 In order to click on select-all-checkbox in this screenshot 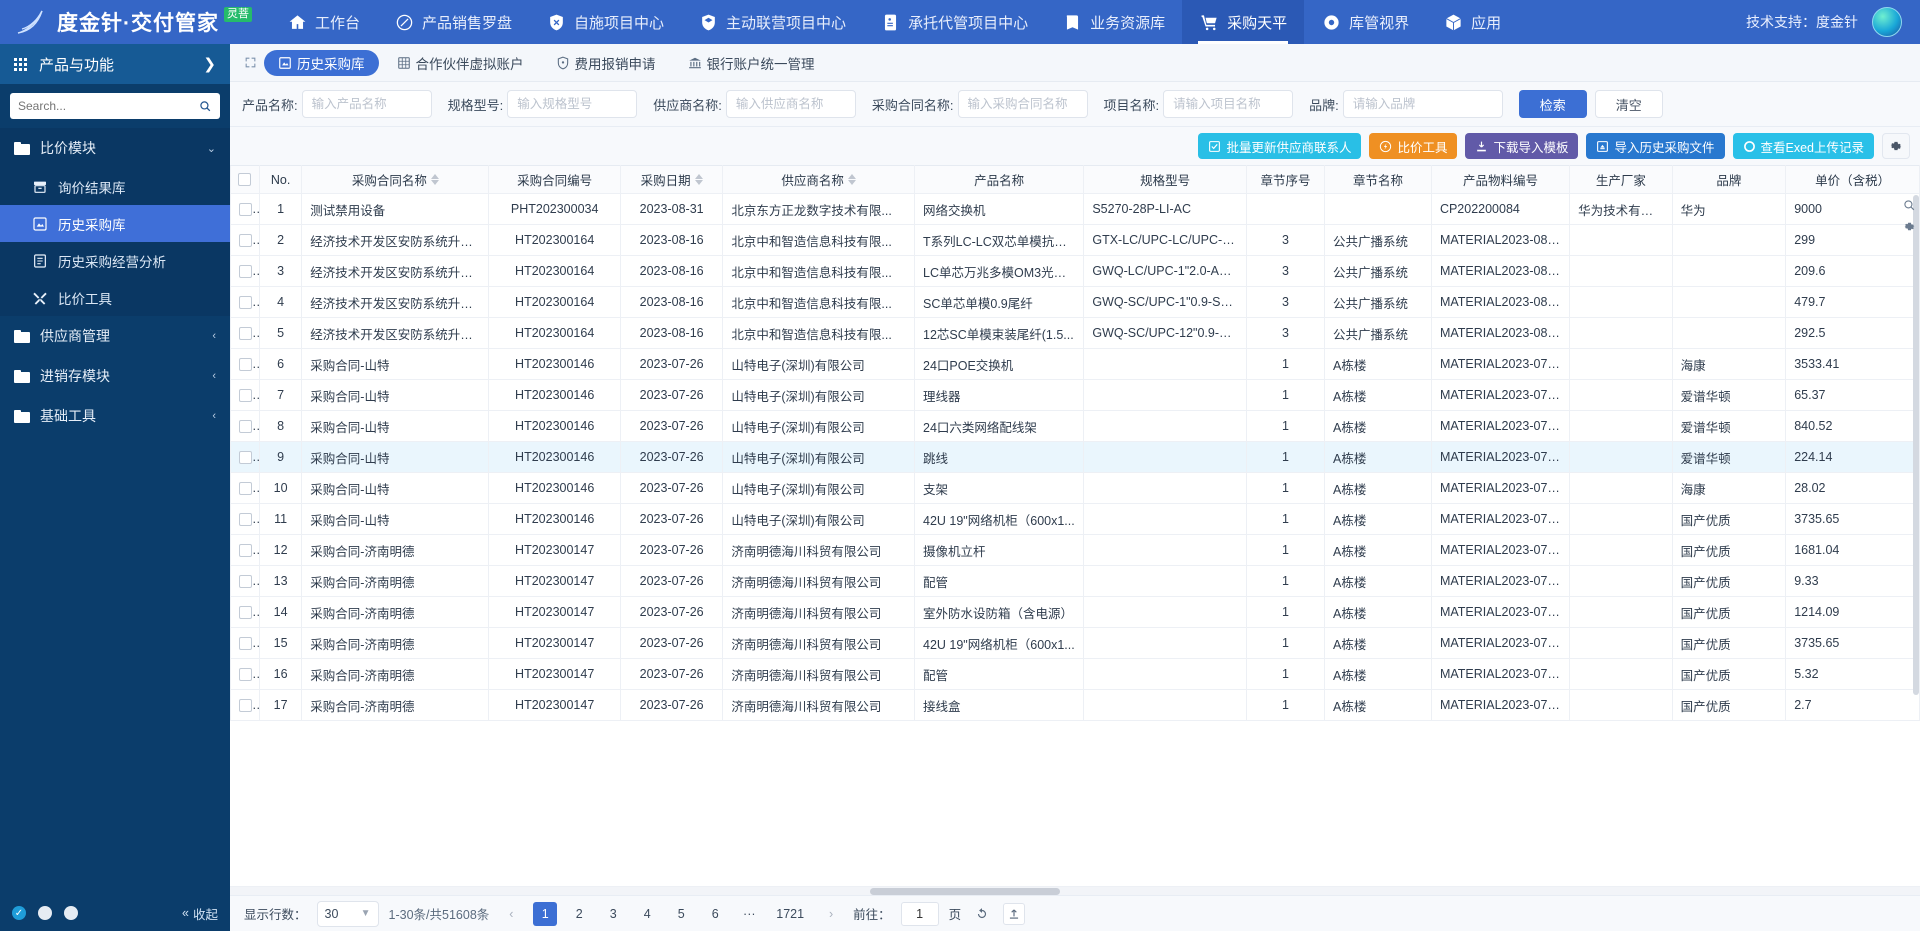, I will do `click(245, 179)`.